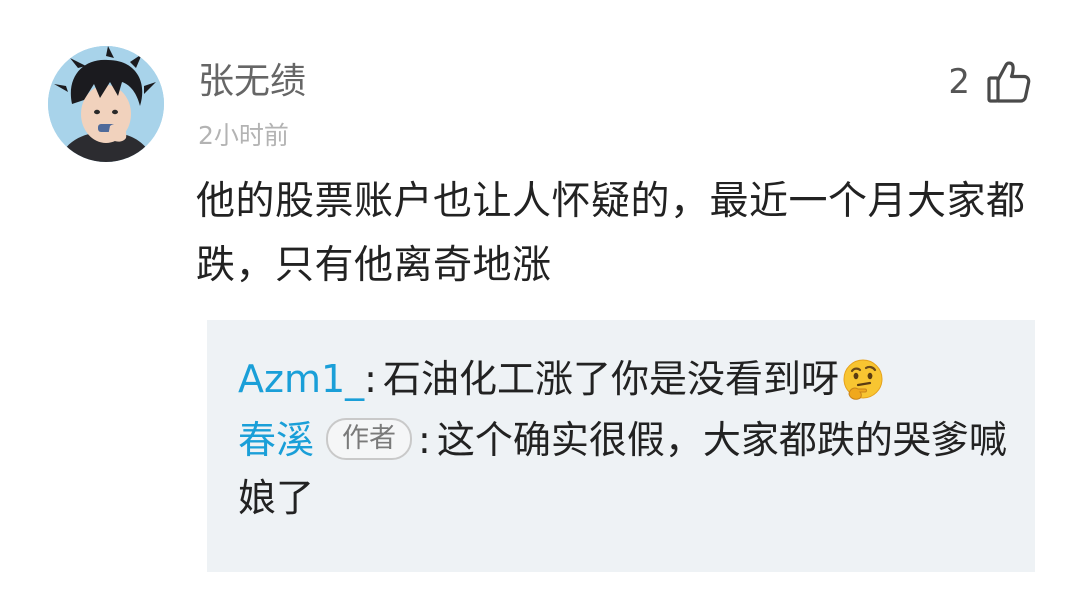 The width and height of the screenshot is (1080, 607). Describe the element at coordinates (611, 233) in the screenshot. I see `comment-text: 他的股票账户也让人怀疑的，最近一个月大家都跌，只有他离奇地涨` at that location.